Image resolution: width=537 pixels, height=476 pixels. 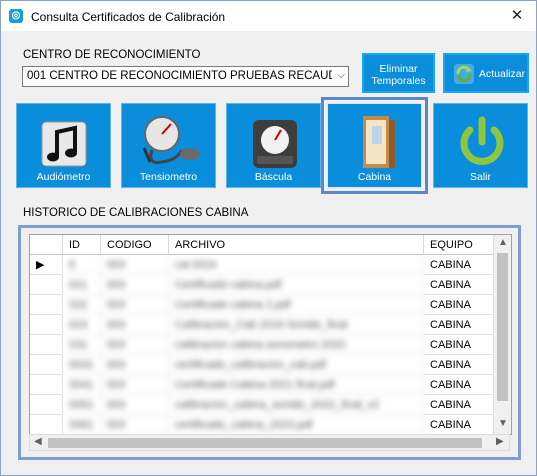 What do you see at coordinates (374, 177) in the screenshot?
I see `cabina-label: Cabina` at bounding box center [374, 177].